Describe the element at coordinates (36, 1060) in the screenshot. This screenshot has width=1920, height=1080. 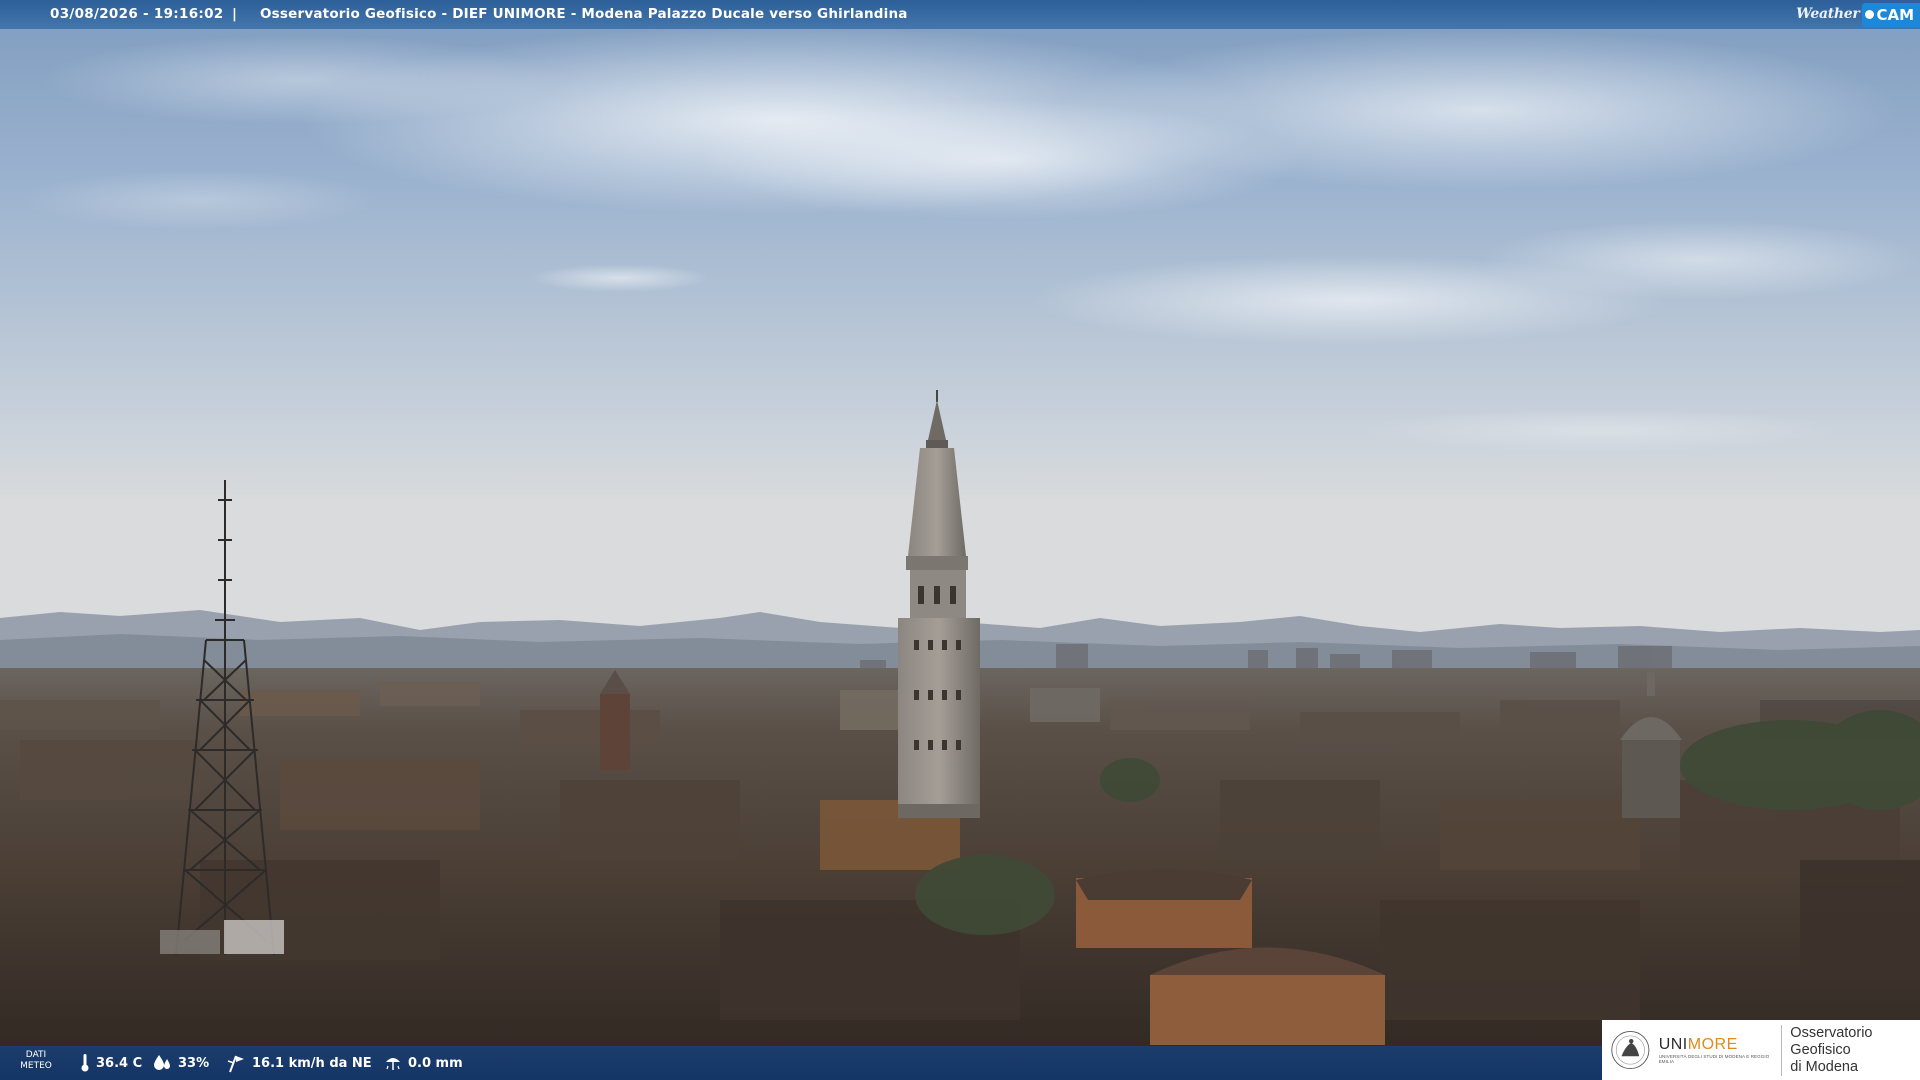
I see `weather-label: DATI METEO` at that location.